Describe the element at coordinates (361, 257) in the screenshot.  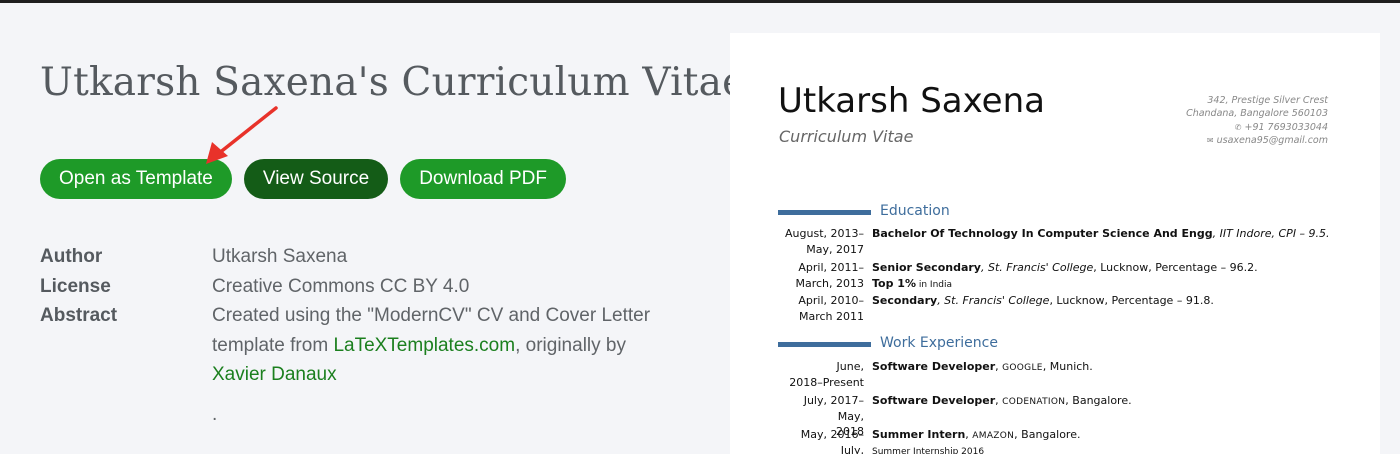
I see `meta-row-author: Author Utkarsh Saxena` at that location.